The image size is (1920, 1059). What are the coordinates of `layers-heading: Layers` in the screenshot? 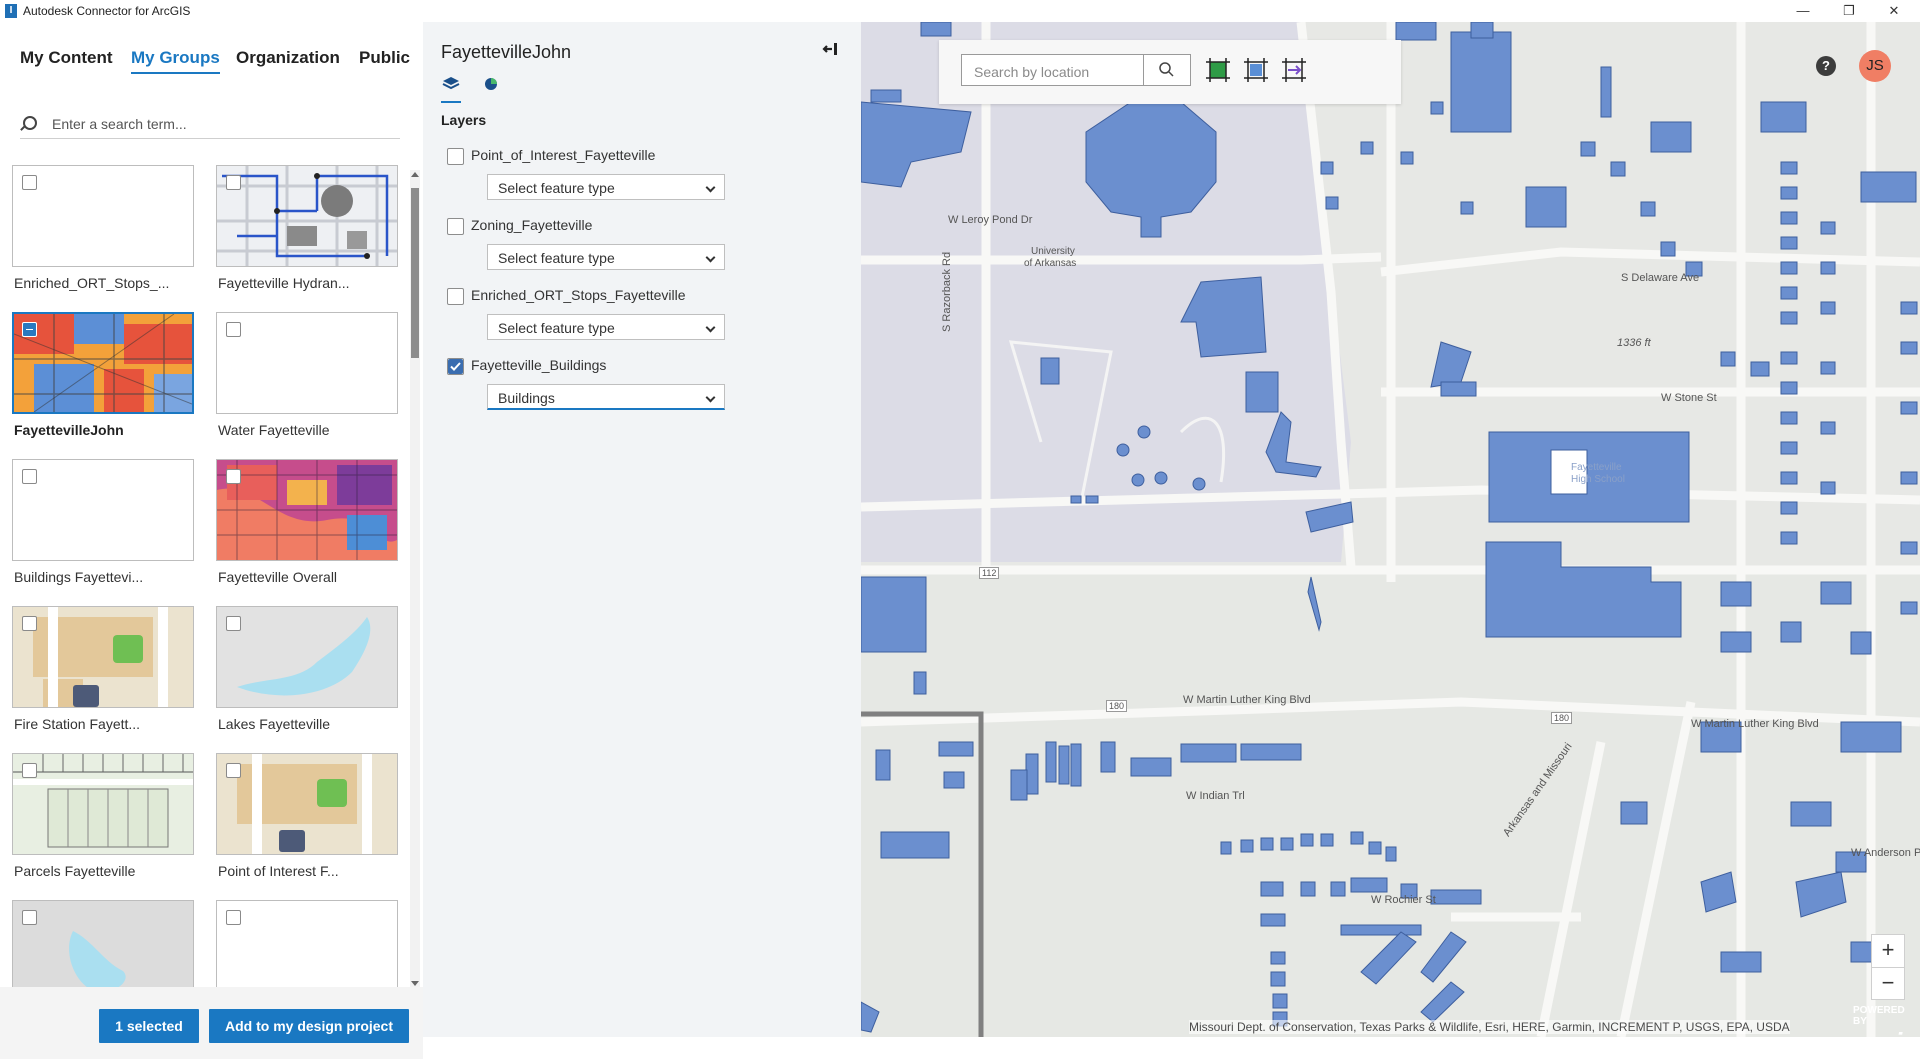 It's located at (464, 120).